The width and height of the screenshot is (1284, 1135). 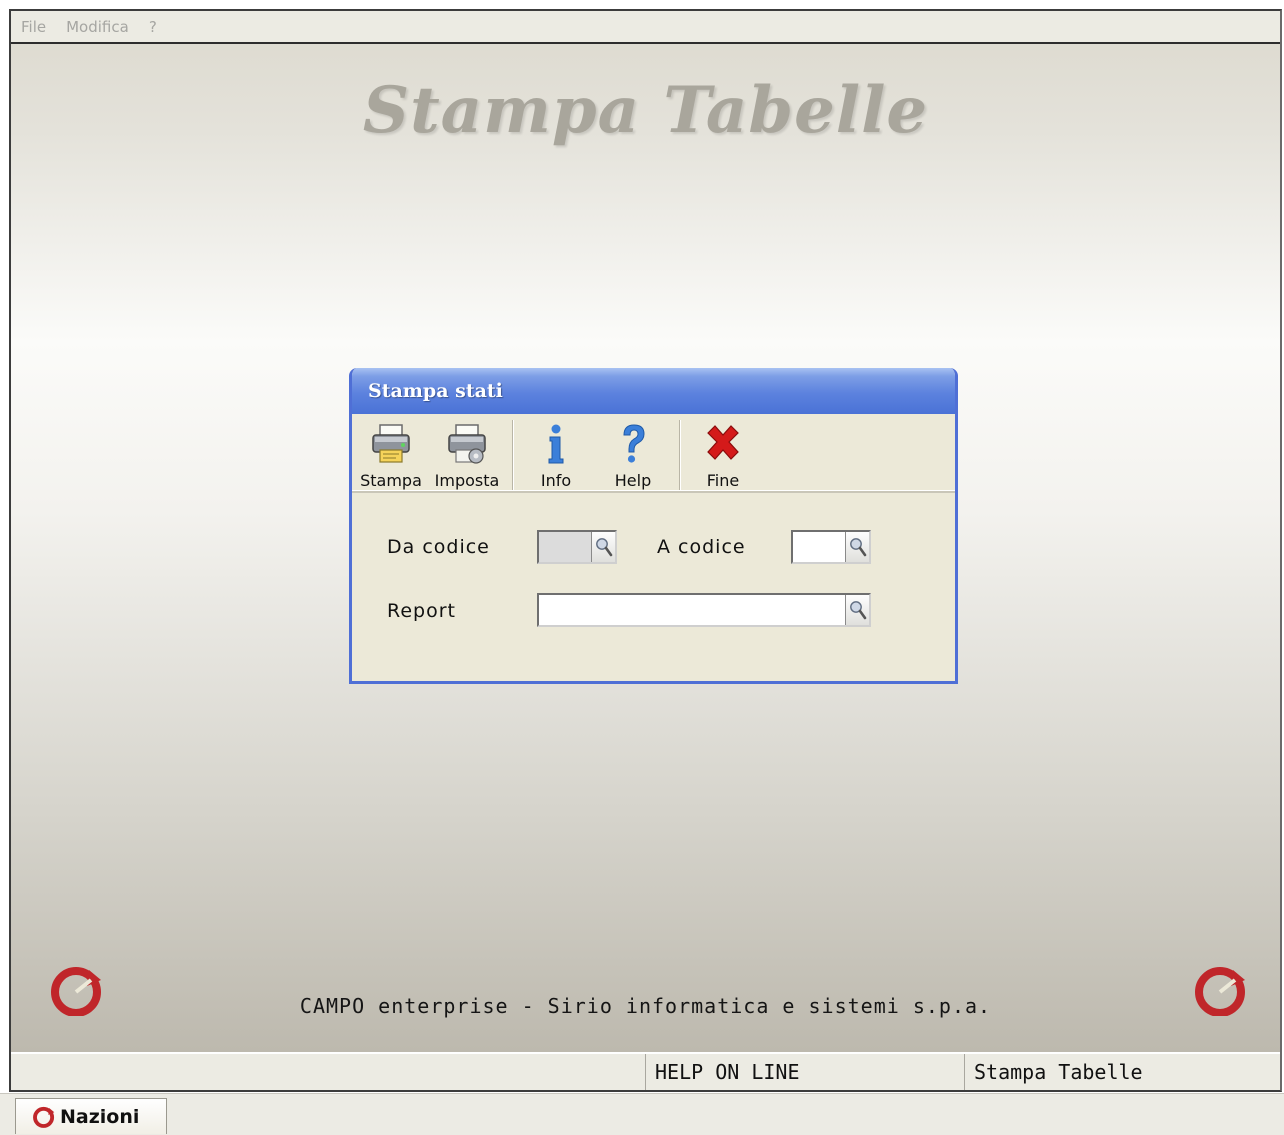 What do you see at coordinates (653, 587) in the screenshot?
I see `dialog-form: Da codice A codice Report` at bounding box center [653, 587].